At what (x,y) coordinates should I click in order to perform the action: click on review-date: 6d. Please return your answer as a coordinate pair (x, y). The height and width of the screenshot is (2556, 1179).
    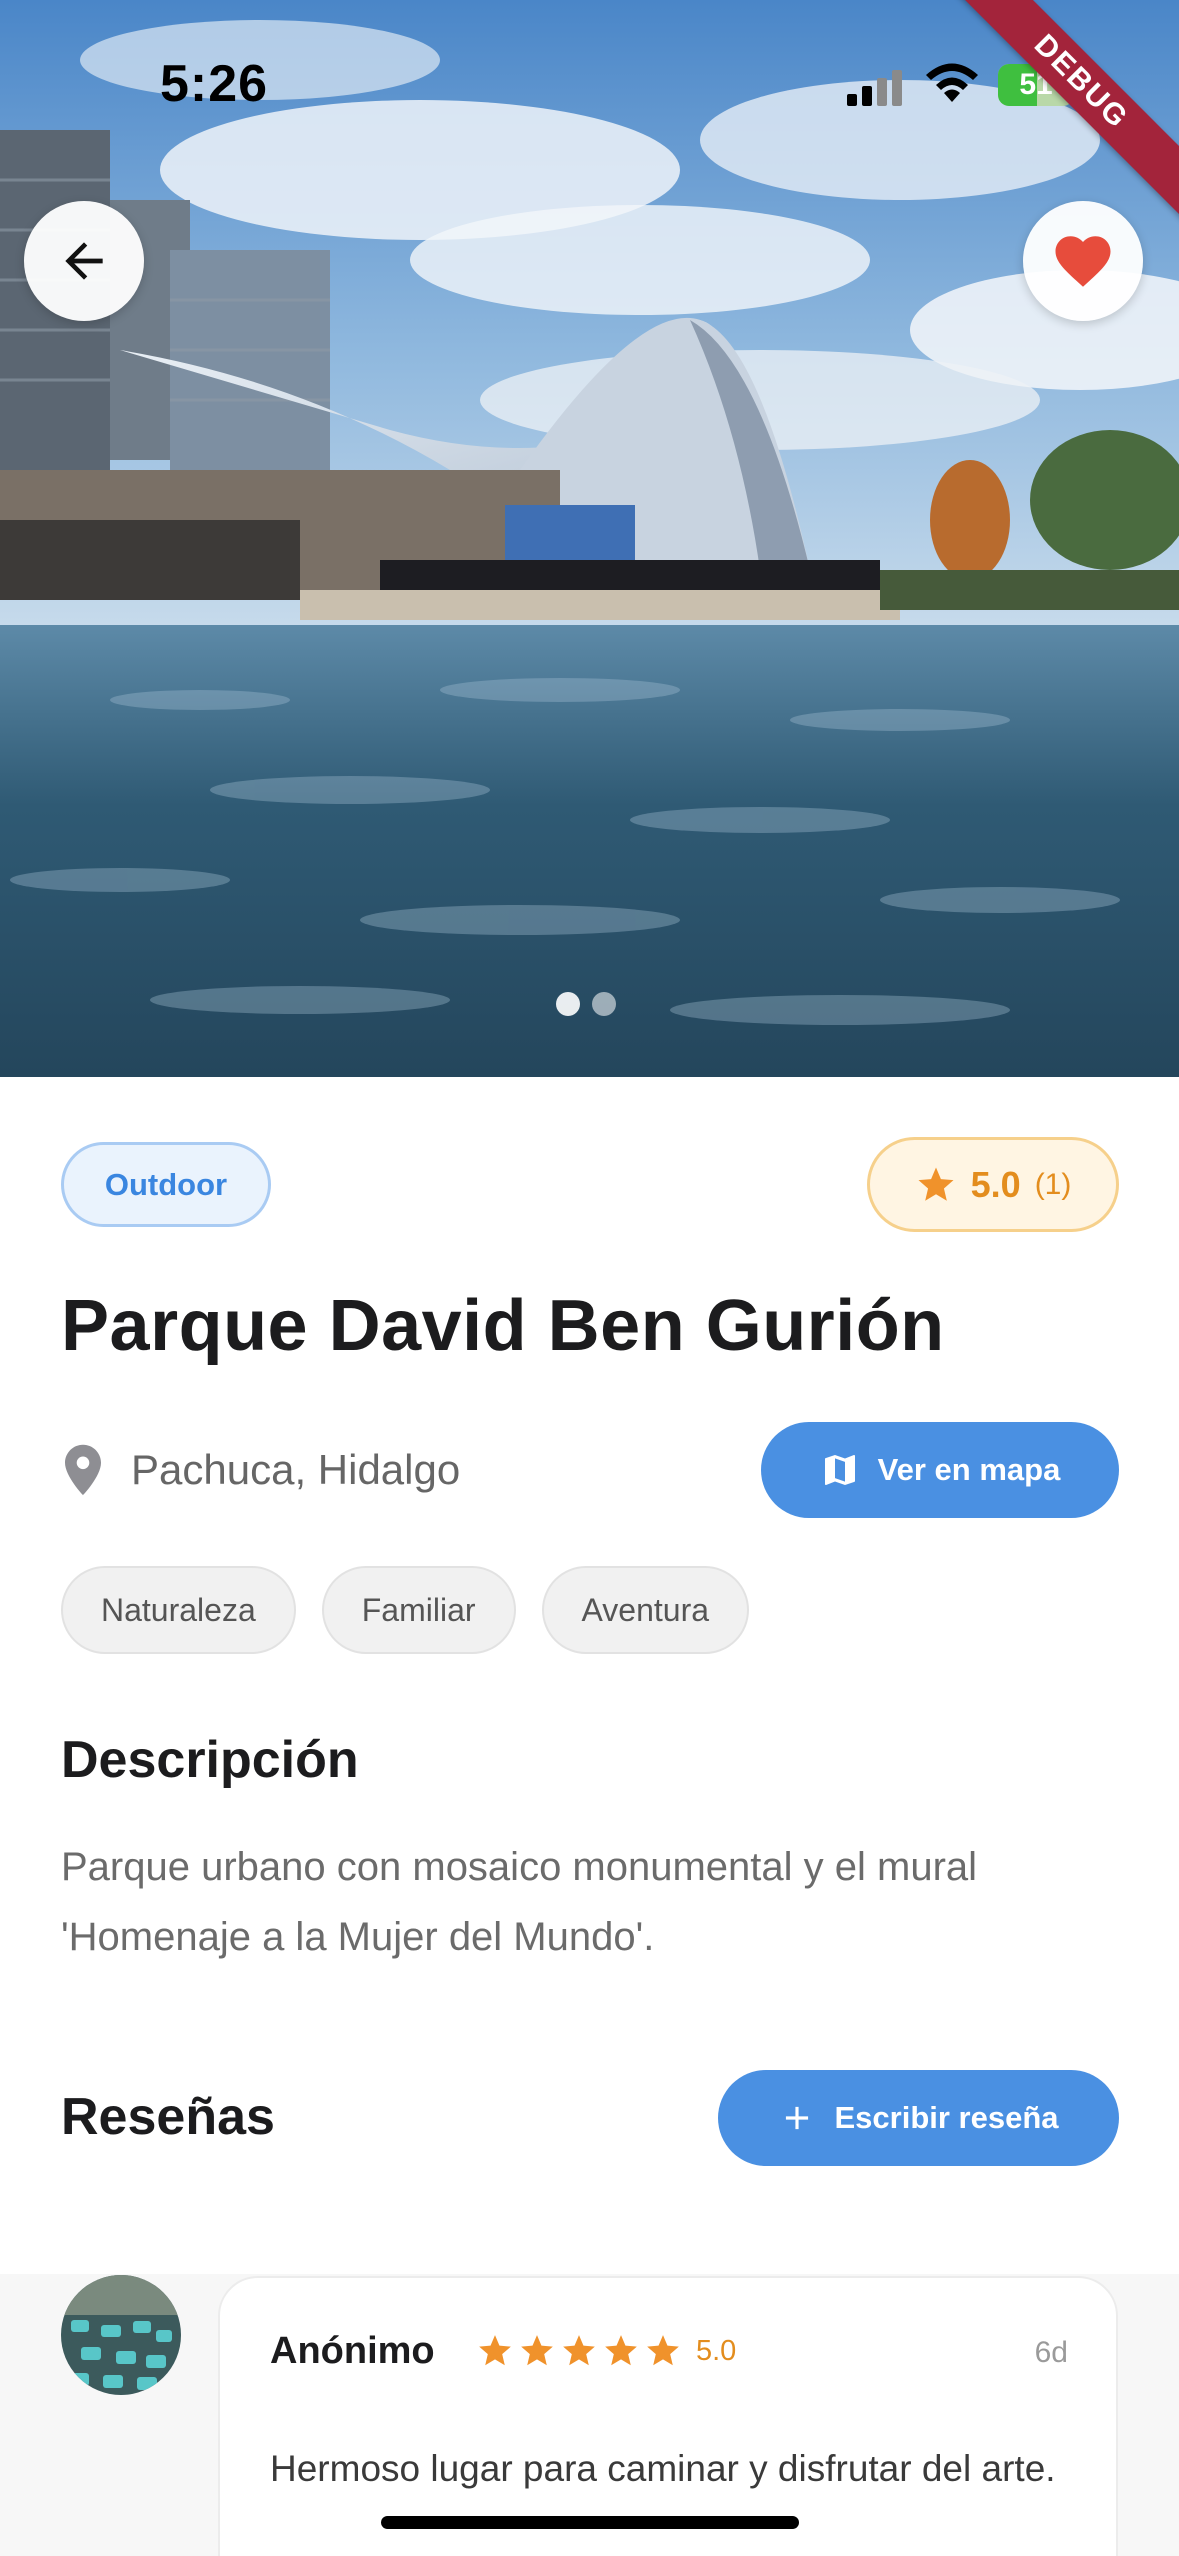
    Looking at the image, I should click on (1051, 2352).